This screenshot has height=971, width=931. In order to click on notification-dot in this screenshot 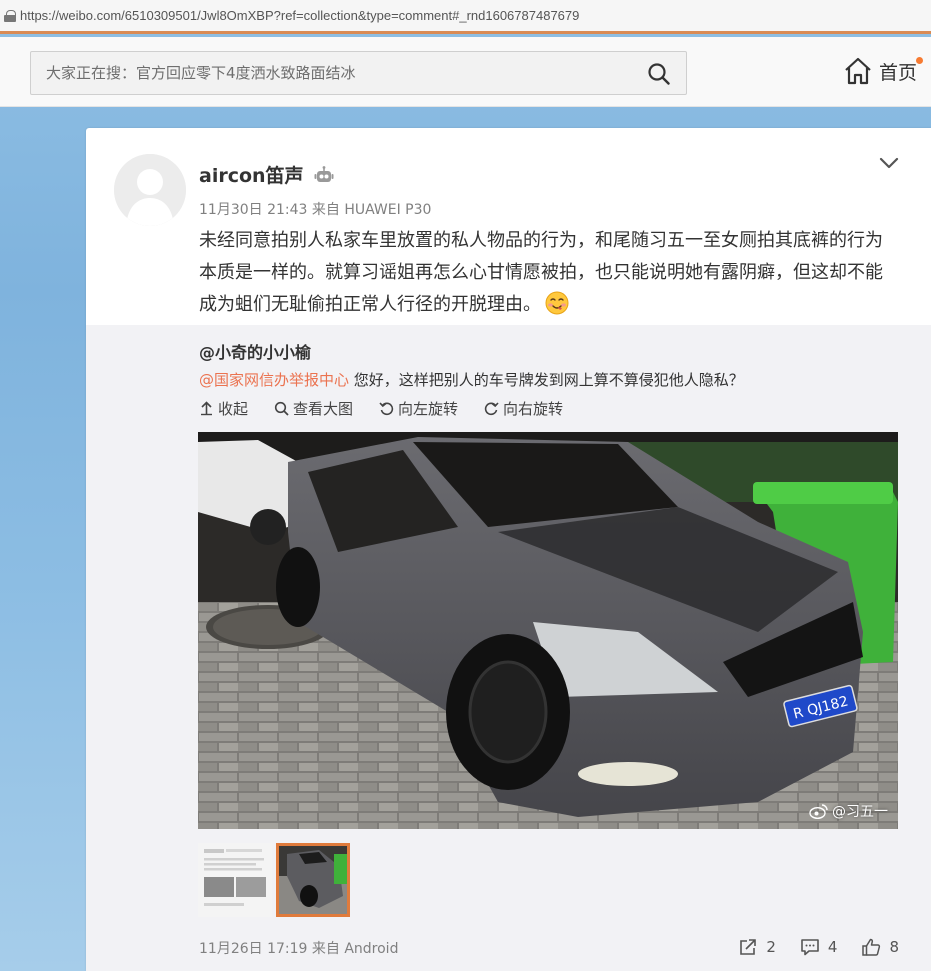, I will do `click(920, 60)`.